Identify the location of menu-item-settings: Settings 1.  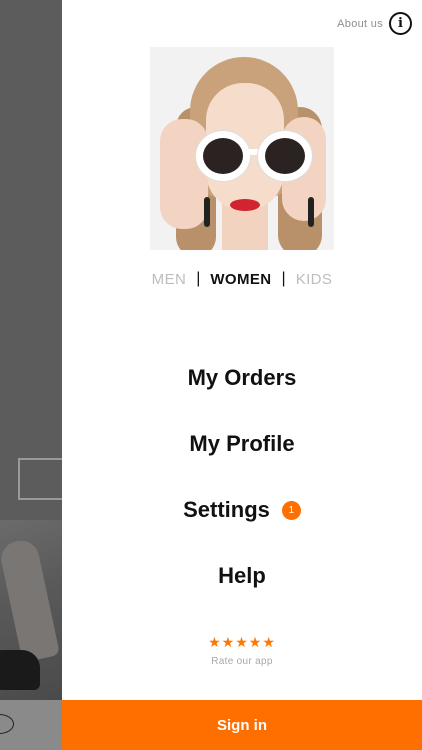
(242, 510).